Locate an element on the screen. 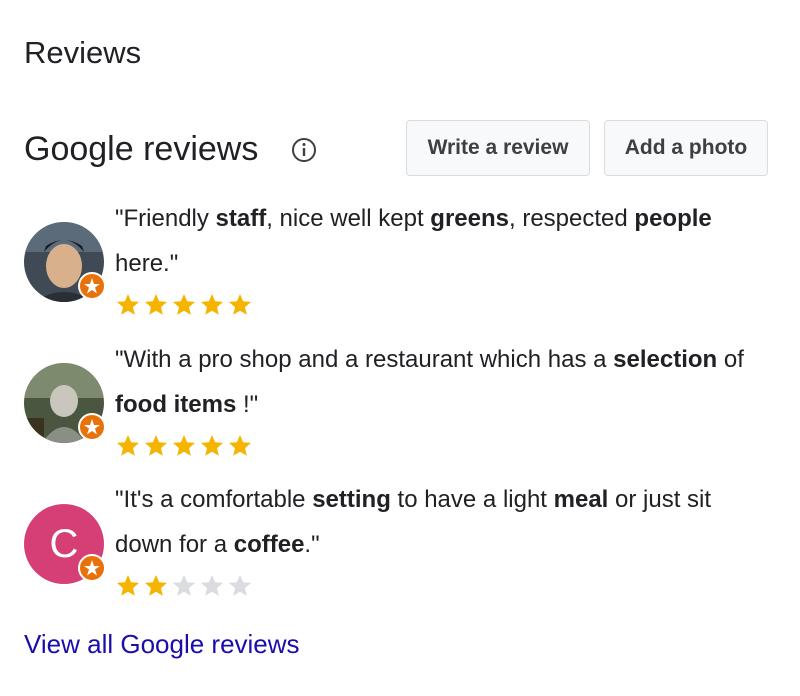 The image size is (800, 696). reviews-heading: Reviews is located at coordinates (83, 52).